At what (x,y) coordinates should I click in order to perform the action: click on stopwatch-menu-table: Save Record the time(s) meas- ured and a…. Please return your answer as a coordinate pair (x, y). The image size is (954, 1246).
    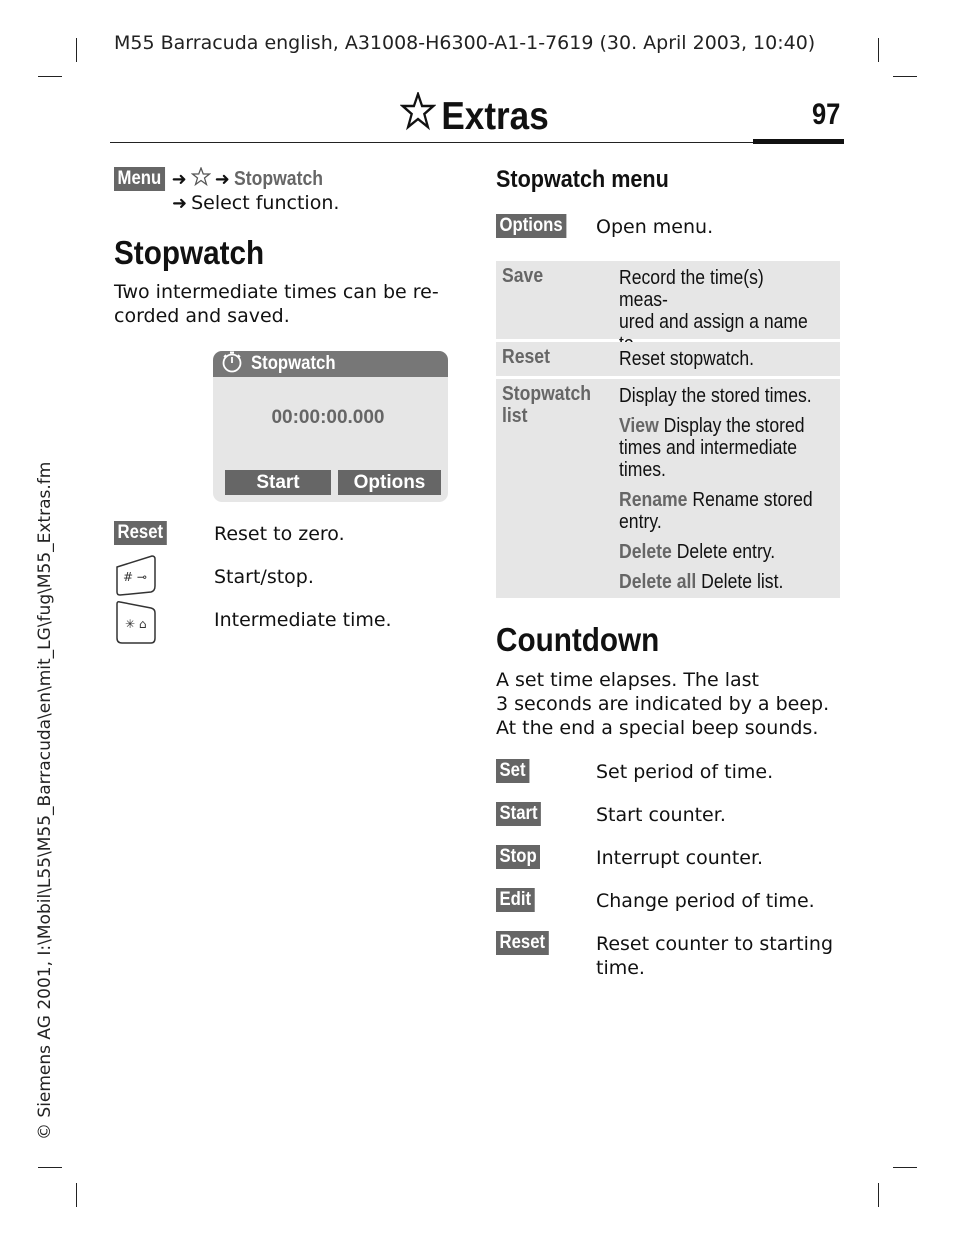
    Looking at the image, I should click on (668, 431).